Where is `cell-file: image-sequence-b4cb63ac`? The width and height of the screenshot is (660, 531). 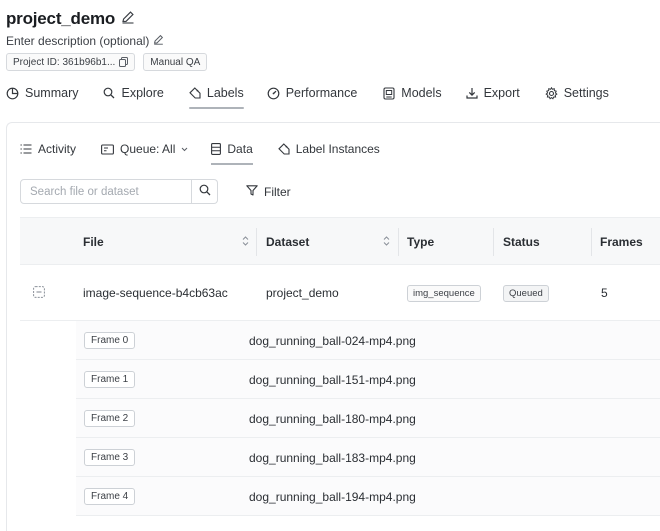
cell-file: image-sequence-b4cb63ac is located at coordinates (155, 293).